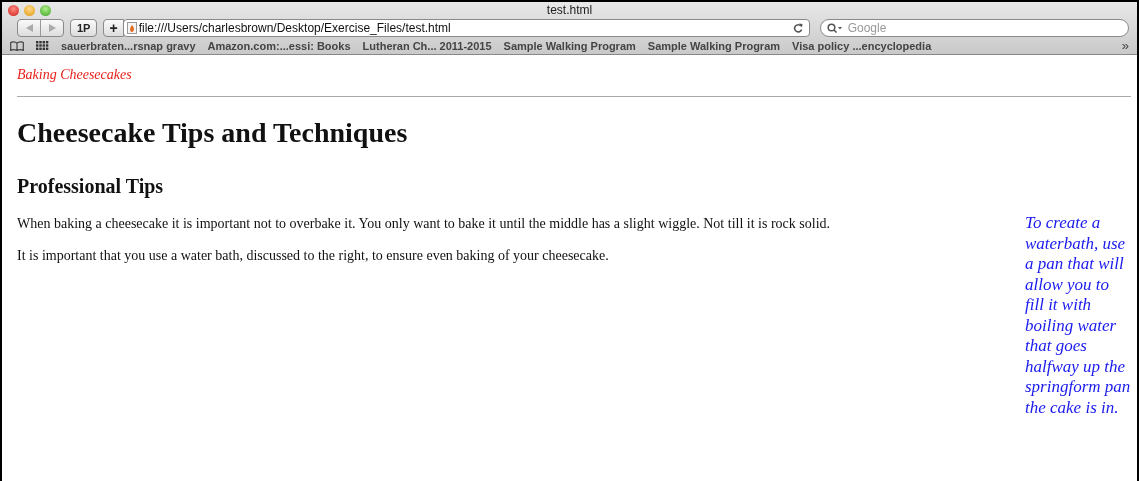  What do you see at coordinates (45, 10) in the screenshot?
I see `zoom-button` at bounding box center [45, 10].